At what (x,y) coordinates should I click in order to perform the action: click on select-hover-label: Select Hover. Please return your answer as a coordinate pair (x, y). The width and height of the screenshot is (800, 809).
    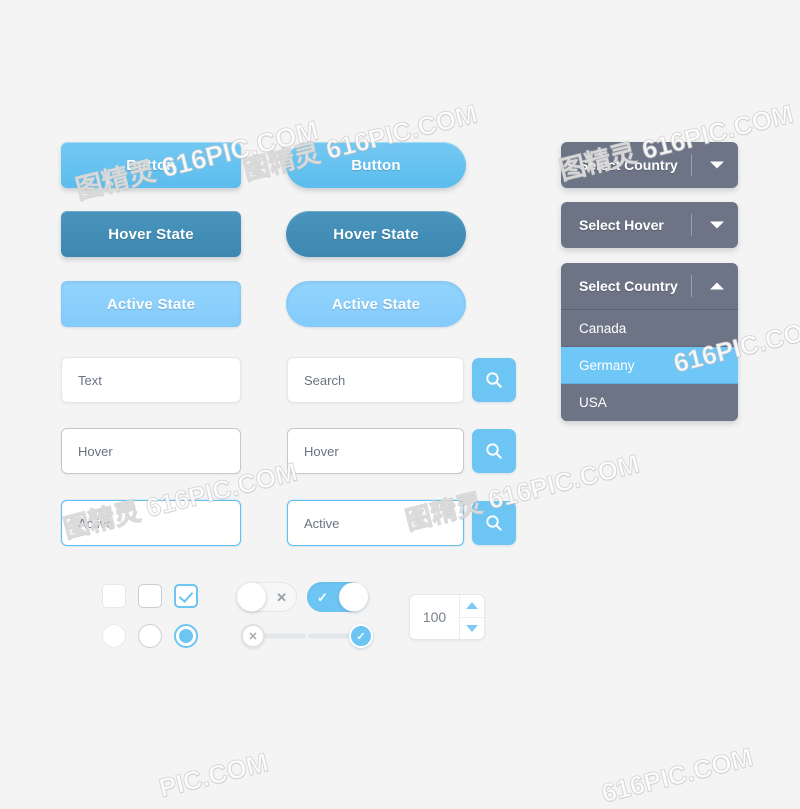
    Looking at the image, I should click on (621, 225).